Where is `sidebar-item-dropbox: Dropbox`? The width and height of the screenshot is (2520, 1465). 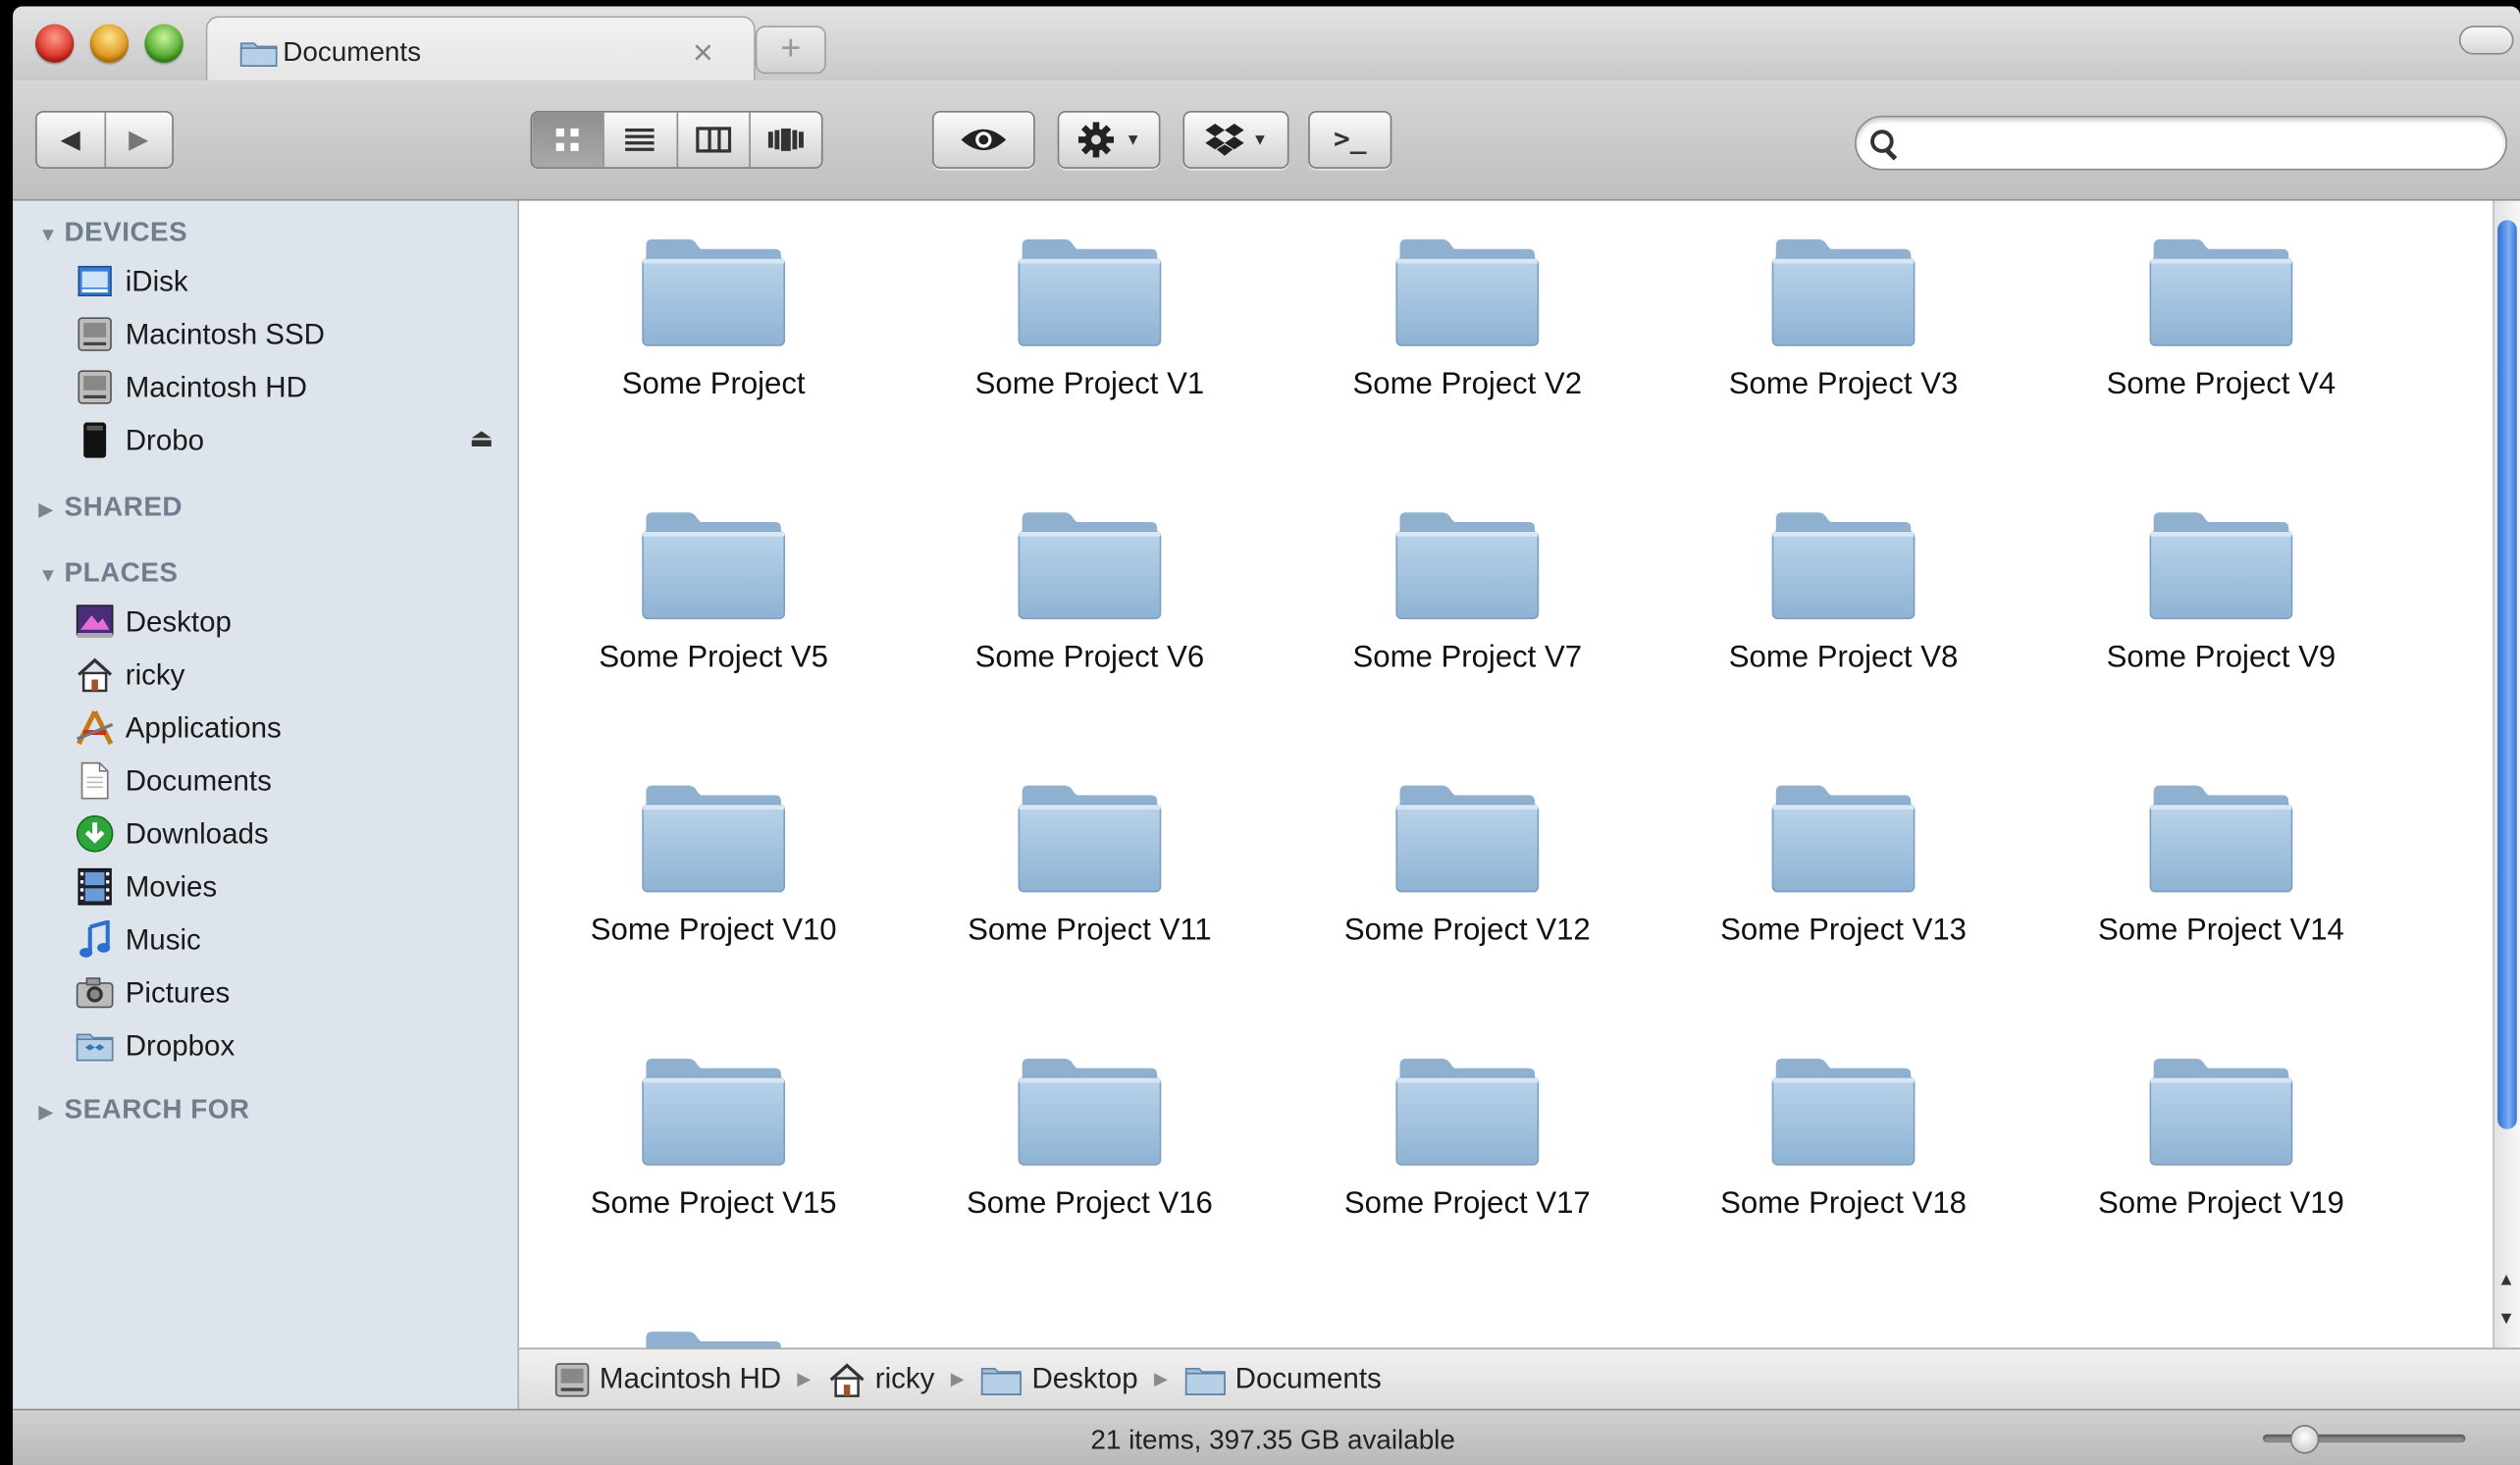 sidebar-item-dropbox: Dropbox is located at coordinates (290, 1045).